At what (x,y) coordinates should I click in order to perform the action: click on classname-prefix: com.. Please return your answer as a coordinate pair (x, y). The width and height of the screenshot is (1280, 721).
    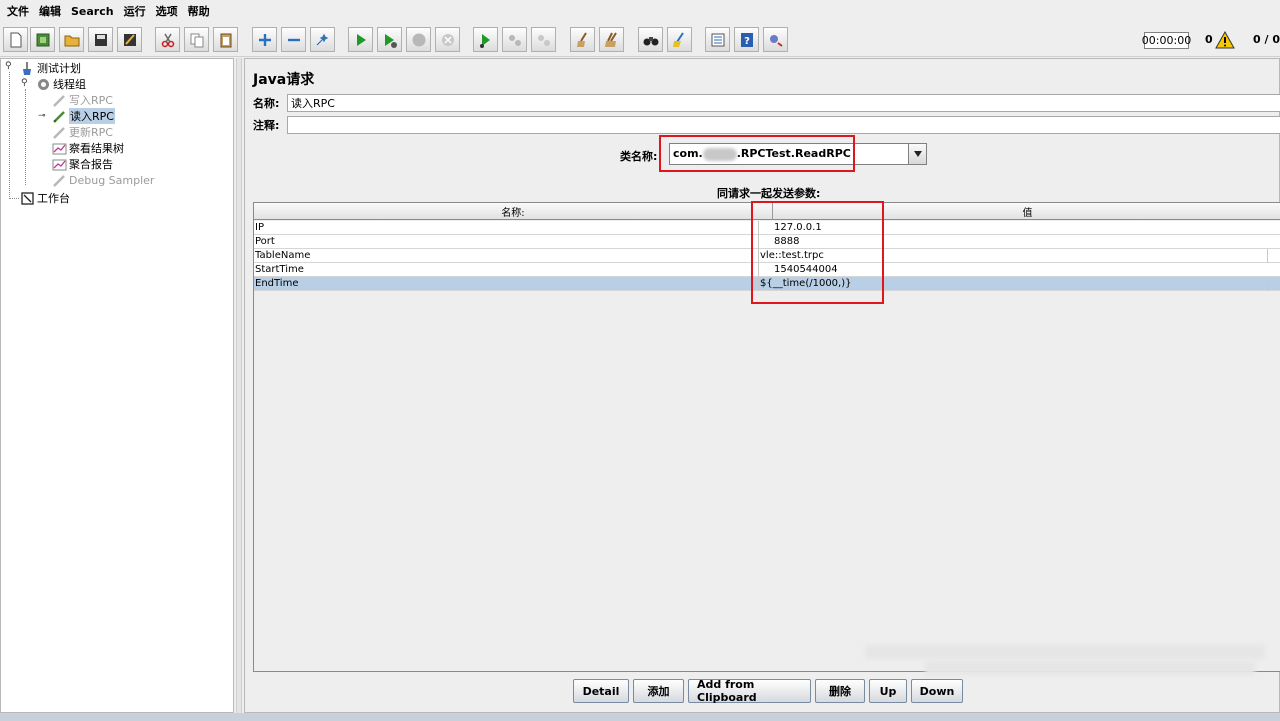
    Looking at the image, I should click on (688, 154).